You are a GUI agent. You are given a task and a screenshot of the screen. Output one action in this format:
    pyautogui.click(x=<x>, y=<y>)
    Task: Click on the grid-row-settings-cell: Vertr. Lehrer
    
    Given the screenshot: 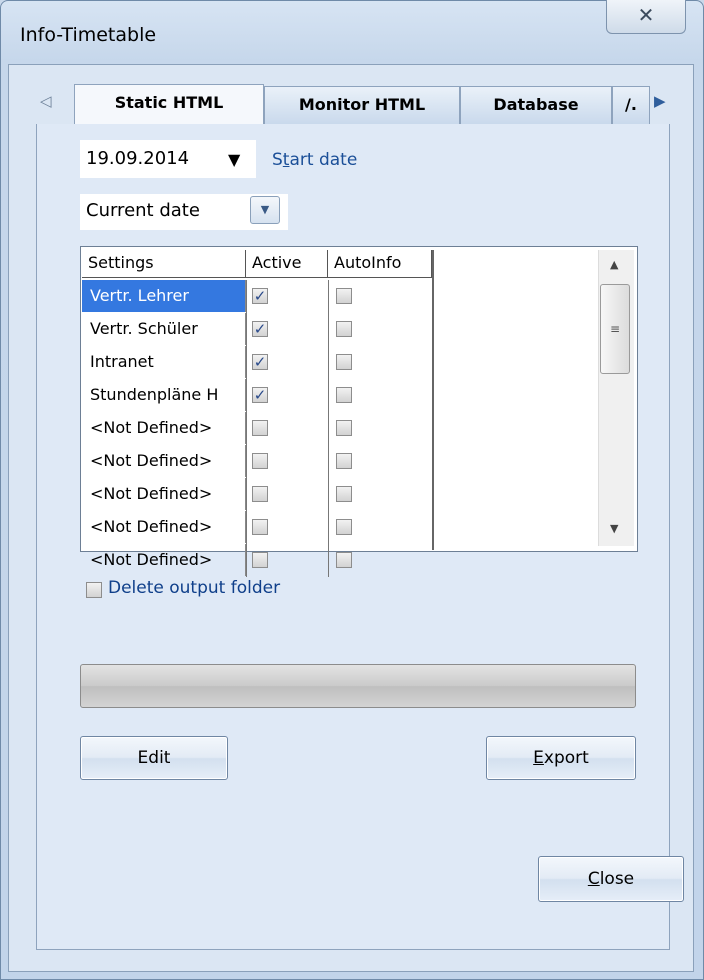 What is the action you would take?
    pyautogui.click(x=164, y=296)
    